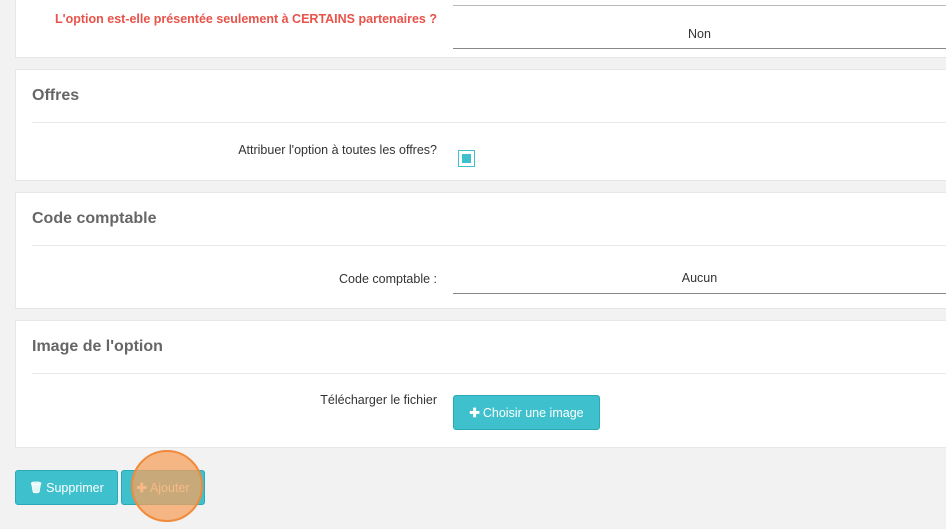 The width and height of the screenshot is (946, 529). What do you see at coordinates (94, 218) in the screenshot?
I see `code-title: Code comptable` at bounding box center [94, 218].